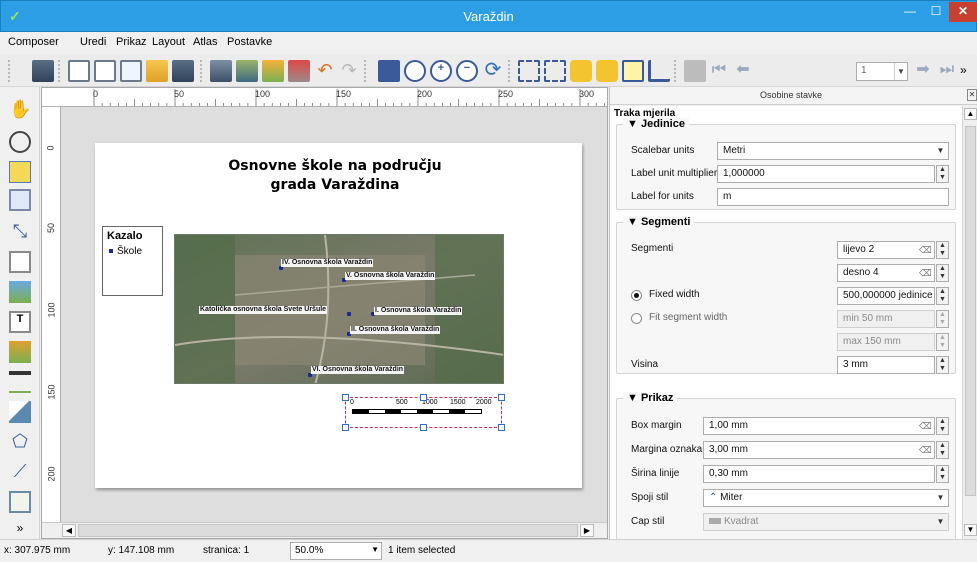 This screenshot has height=562, width=977. Describe the element at coordinates (349, 71) in the screenshot. I see `redo-icon: ↷` at that location.